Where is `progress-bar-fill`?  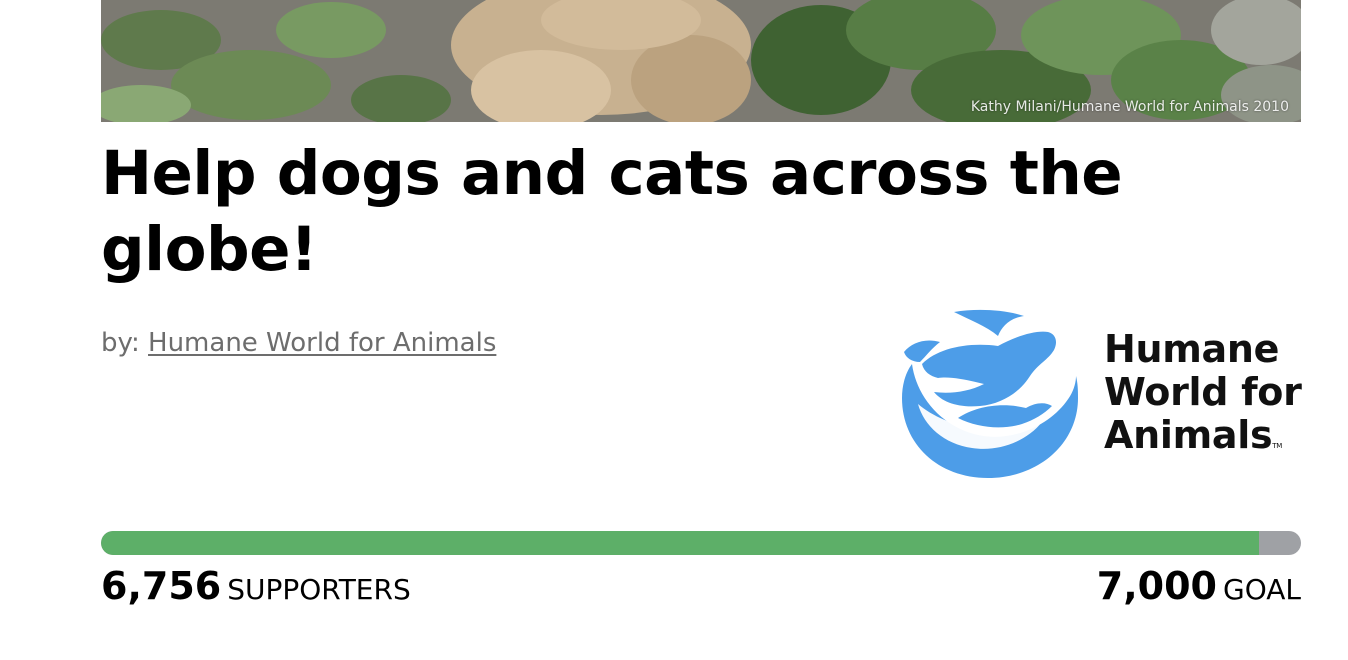 progress-bar-fill is located at coordinates (680, 543).